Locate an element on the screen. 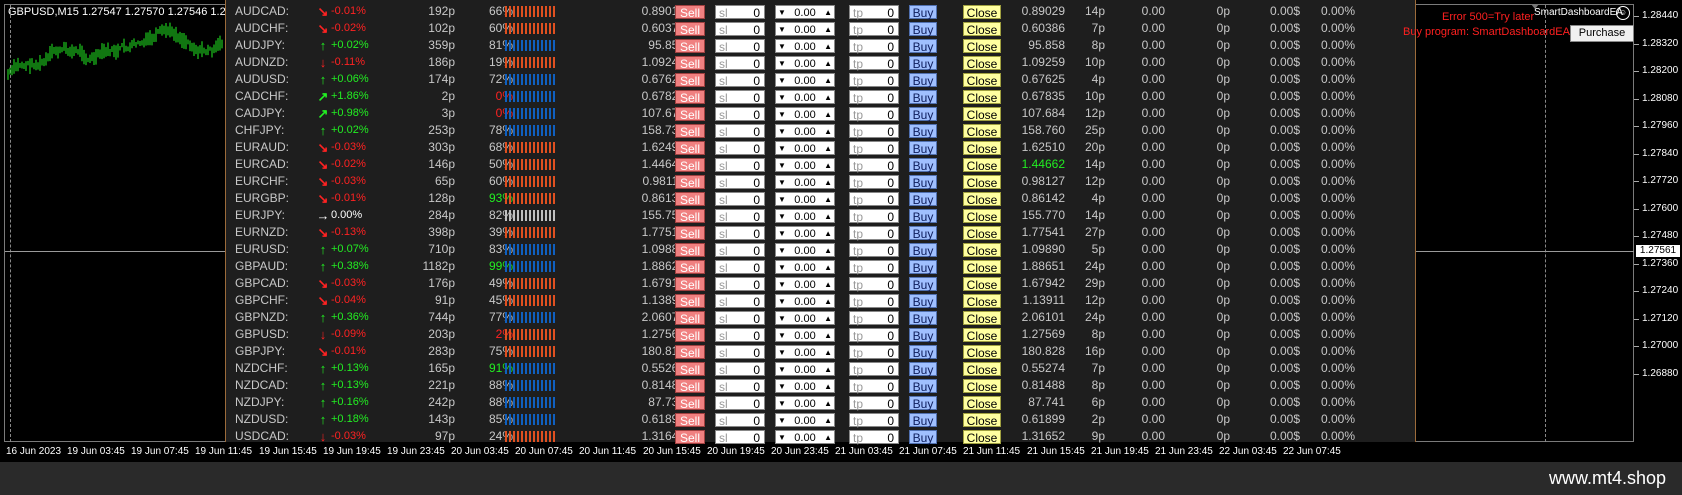 This screenshot has height=495, width=1682. symbol-label: EURGBP: is located at coordinates (265, 198).